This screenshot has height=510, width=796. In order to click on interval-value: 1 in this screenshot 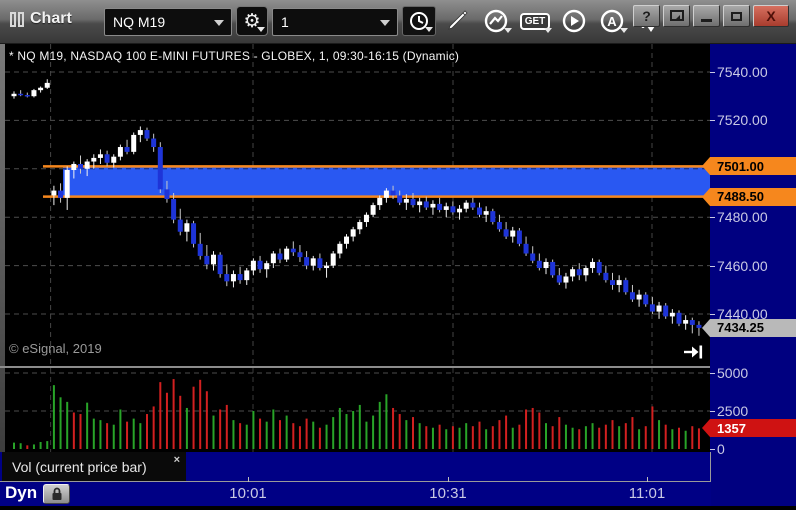, I will do `click(285, 22)`.